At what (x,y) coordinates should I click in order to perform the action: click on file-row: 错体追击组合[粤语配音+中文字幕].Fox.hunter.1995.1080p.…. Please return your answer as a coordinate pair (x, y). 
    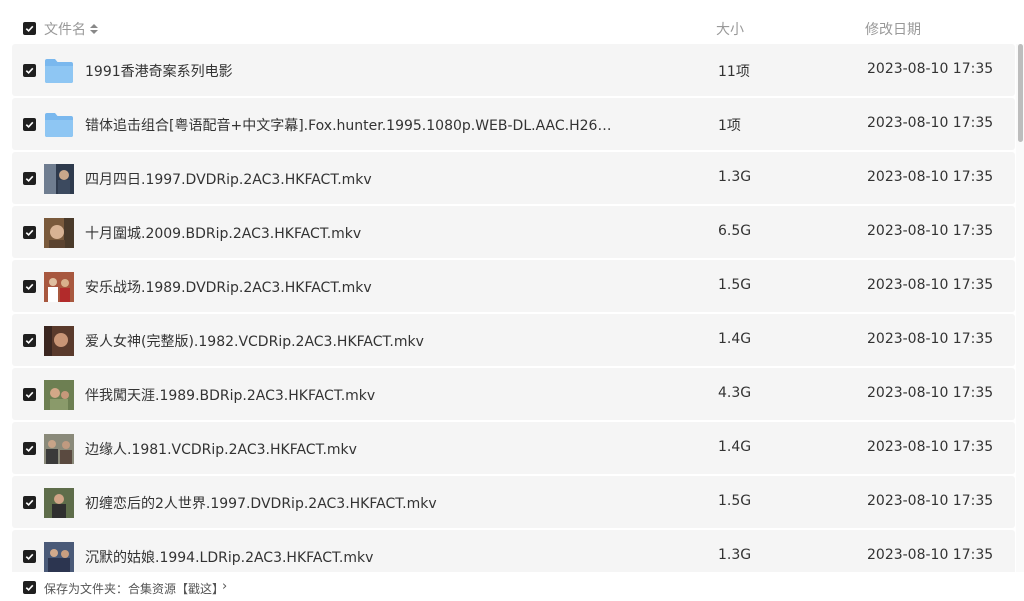
    Looking at the image, I should click on (513, 124).